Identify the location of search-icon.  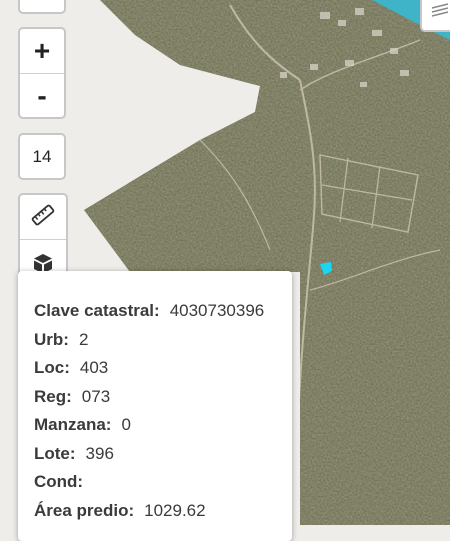
(42, 4).